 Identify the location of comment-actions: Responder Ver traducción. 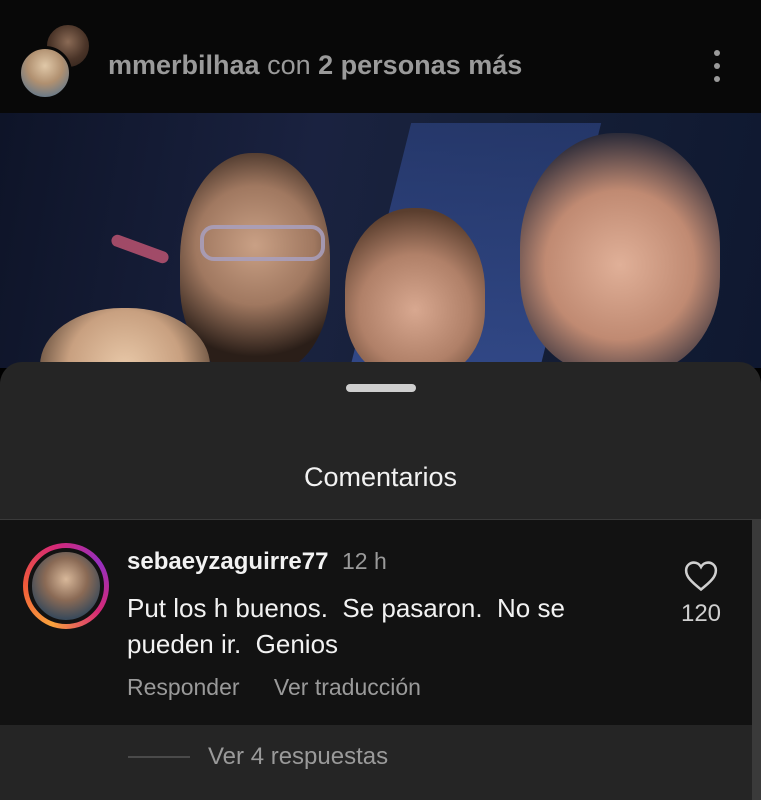
(288, 687).